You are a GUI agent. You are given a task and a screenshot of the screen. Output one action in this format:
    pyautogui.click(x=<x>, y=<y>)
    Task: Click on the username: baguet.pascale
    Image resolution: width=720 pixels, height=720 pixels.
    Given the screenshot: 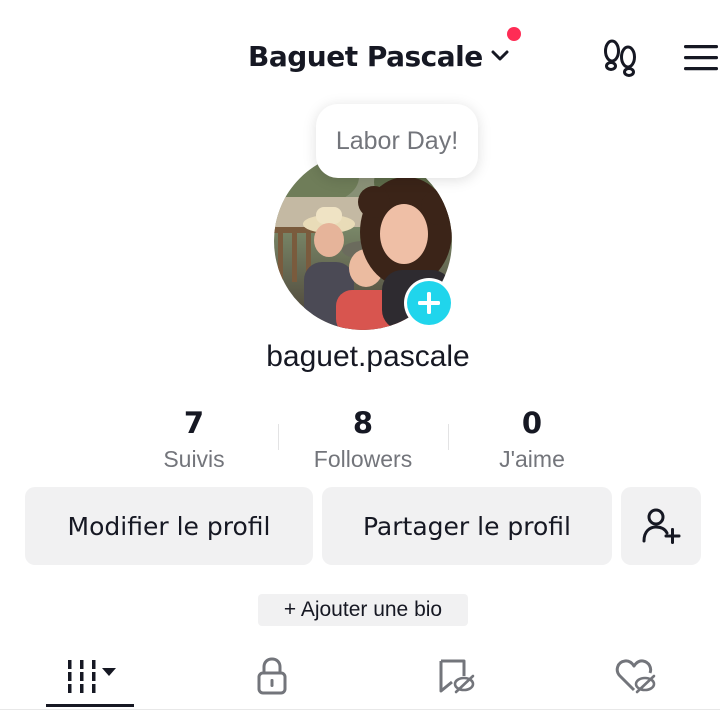 What is the action you would take?
    pyautogui.click(x=368, y=356)
    